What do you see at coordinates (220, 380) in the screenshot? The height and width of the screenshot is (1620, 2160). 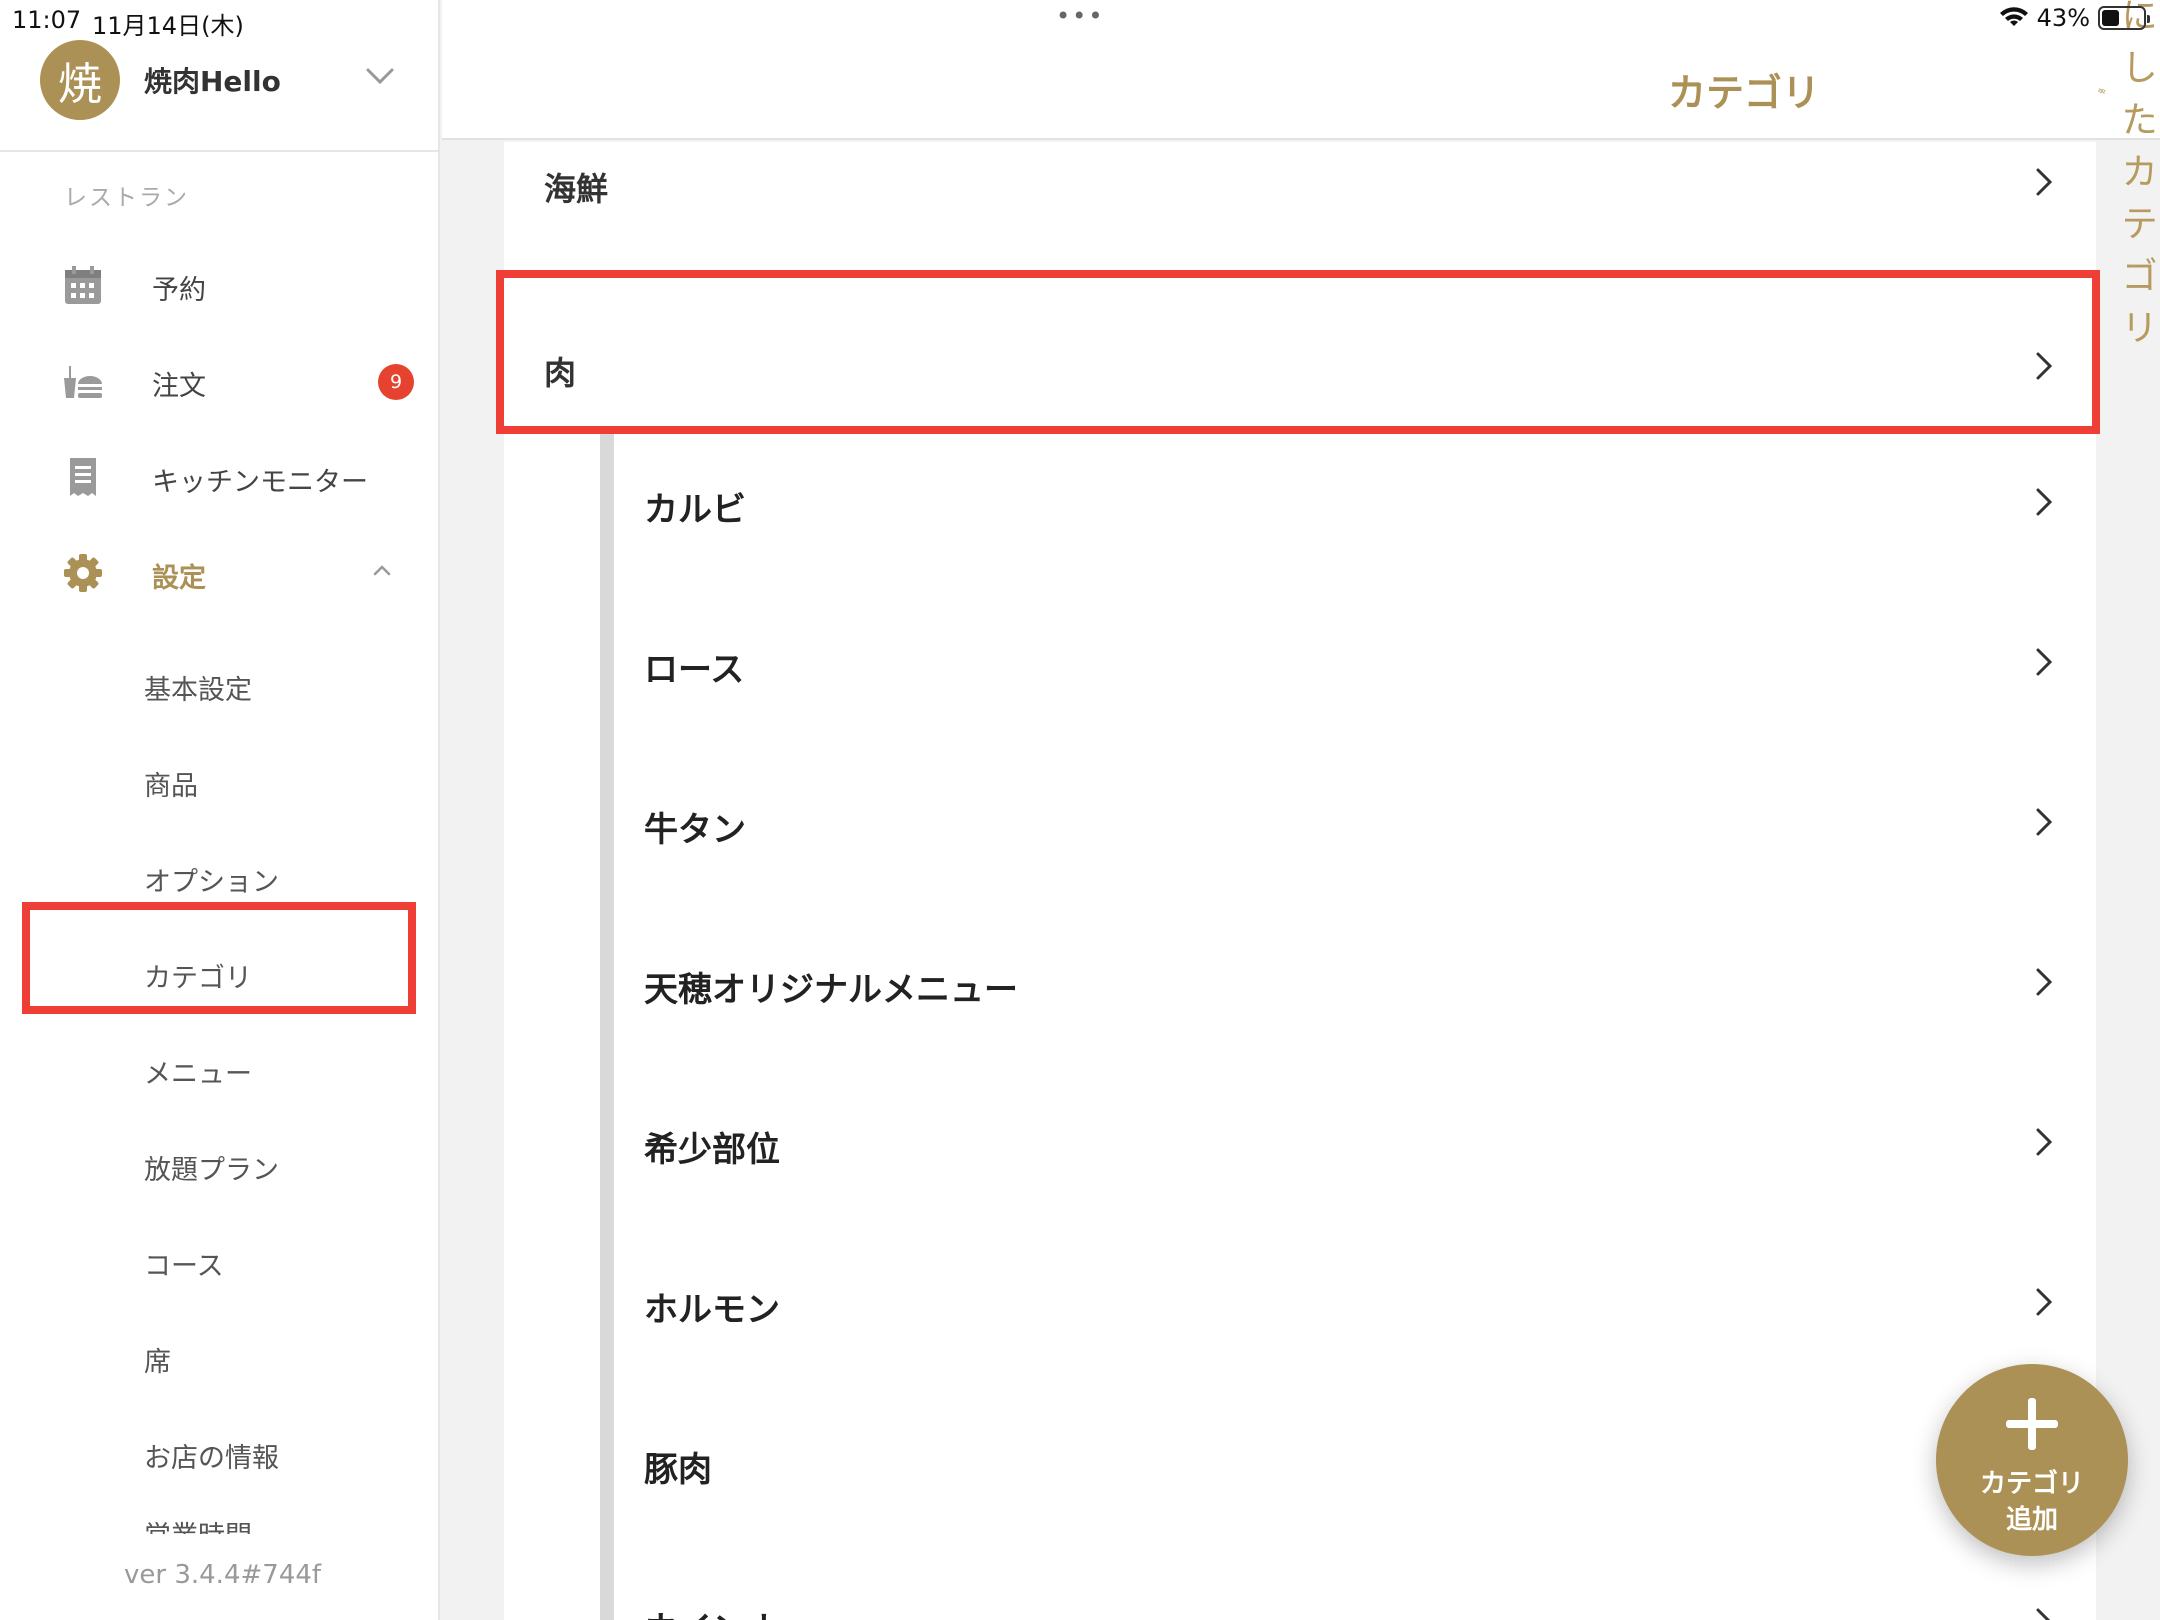 I see `sidebar-item-orders: 注文 9` at bounding box center [220, 380].